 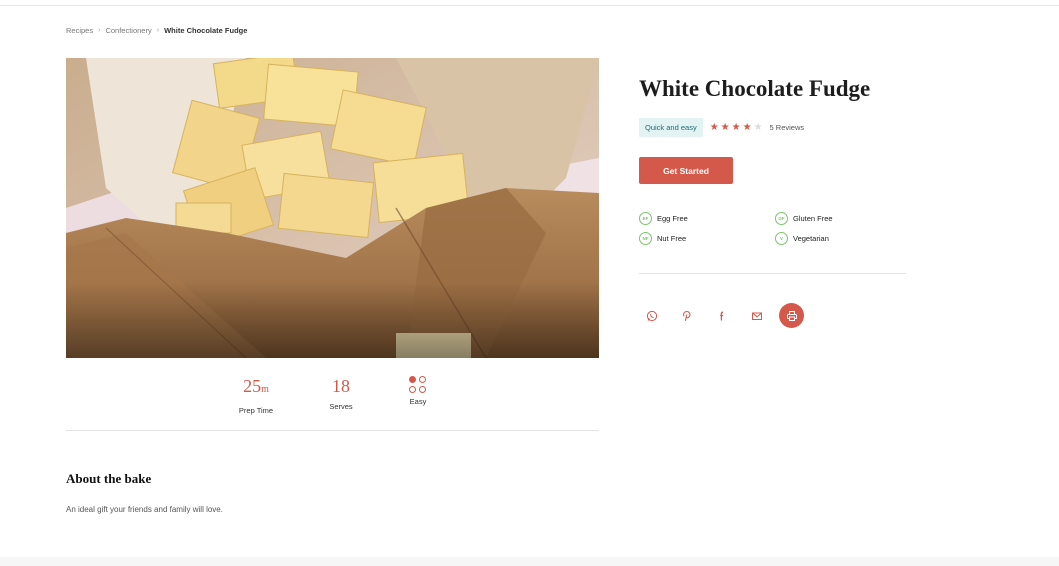 I want to click on prep-time-label: Prep Time, so click(x=256, y=410).